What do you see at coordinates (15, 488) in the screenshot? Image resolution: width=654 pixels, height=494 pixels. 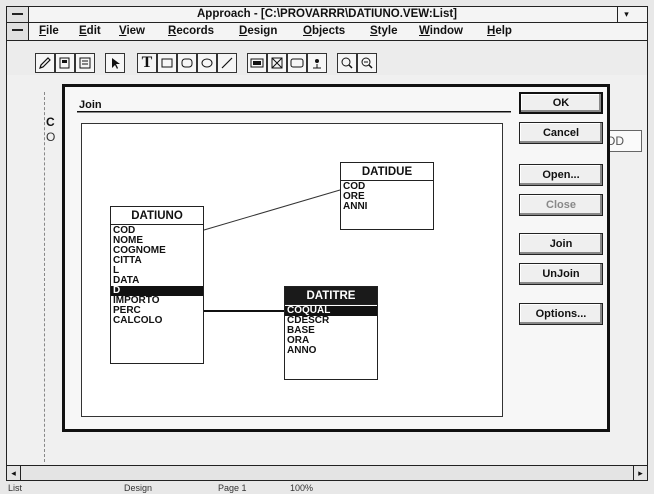 I see `status-mode: List` at bounding box center [15, 488].